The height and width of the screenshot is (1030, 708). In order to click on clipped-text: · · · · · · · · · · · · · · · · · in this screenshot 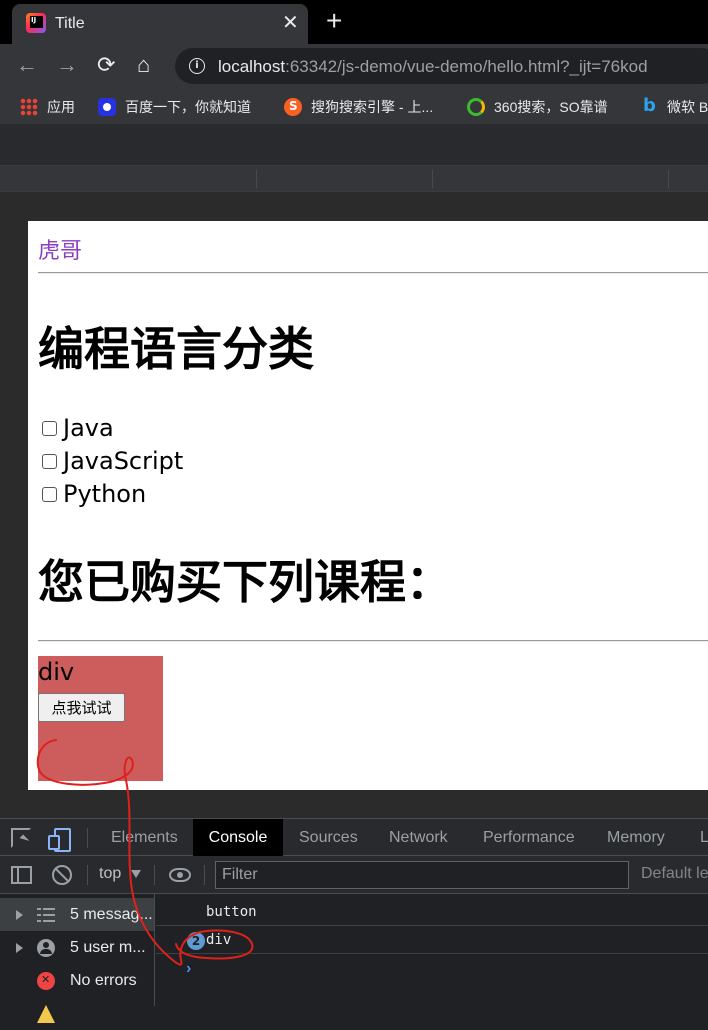, I will do `click(165, 224)`.